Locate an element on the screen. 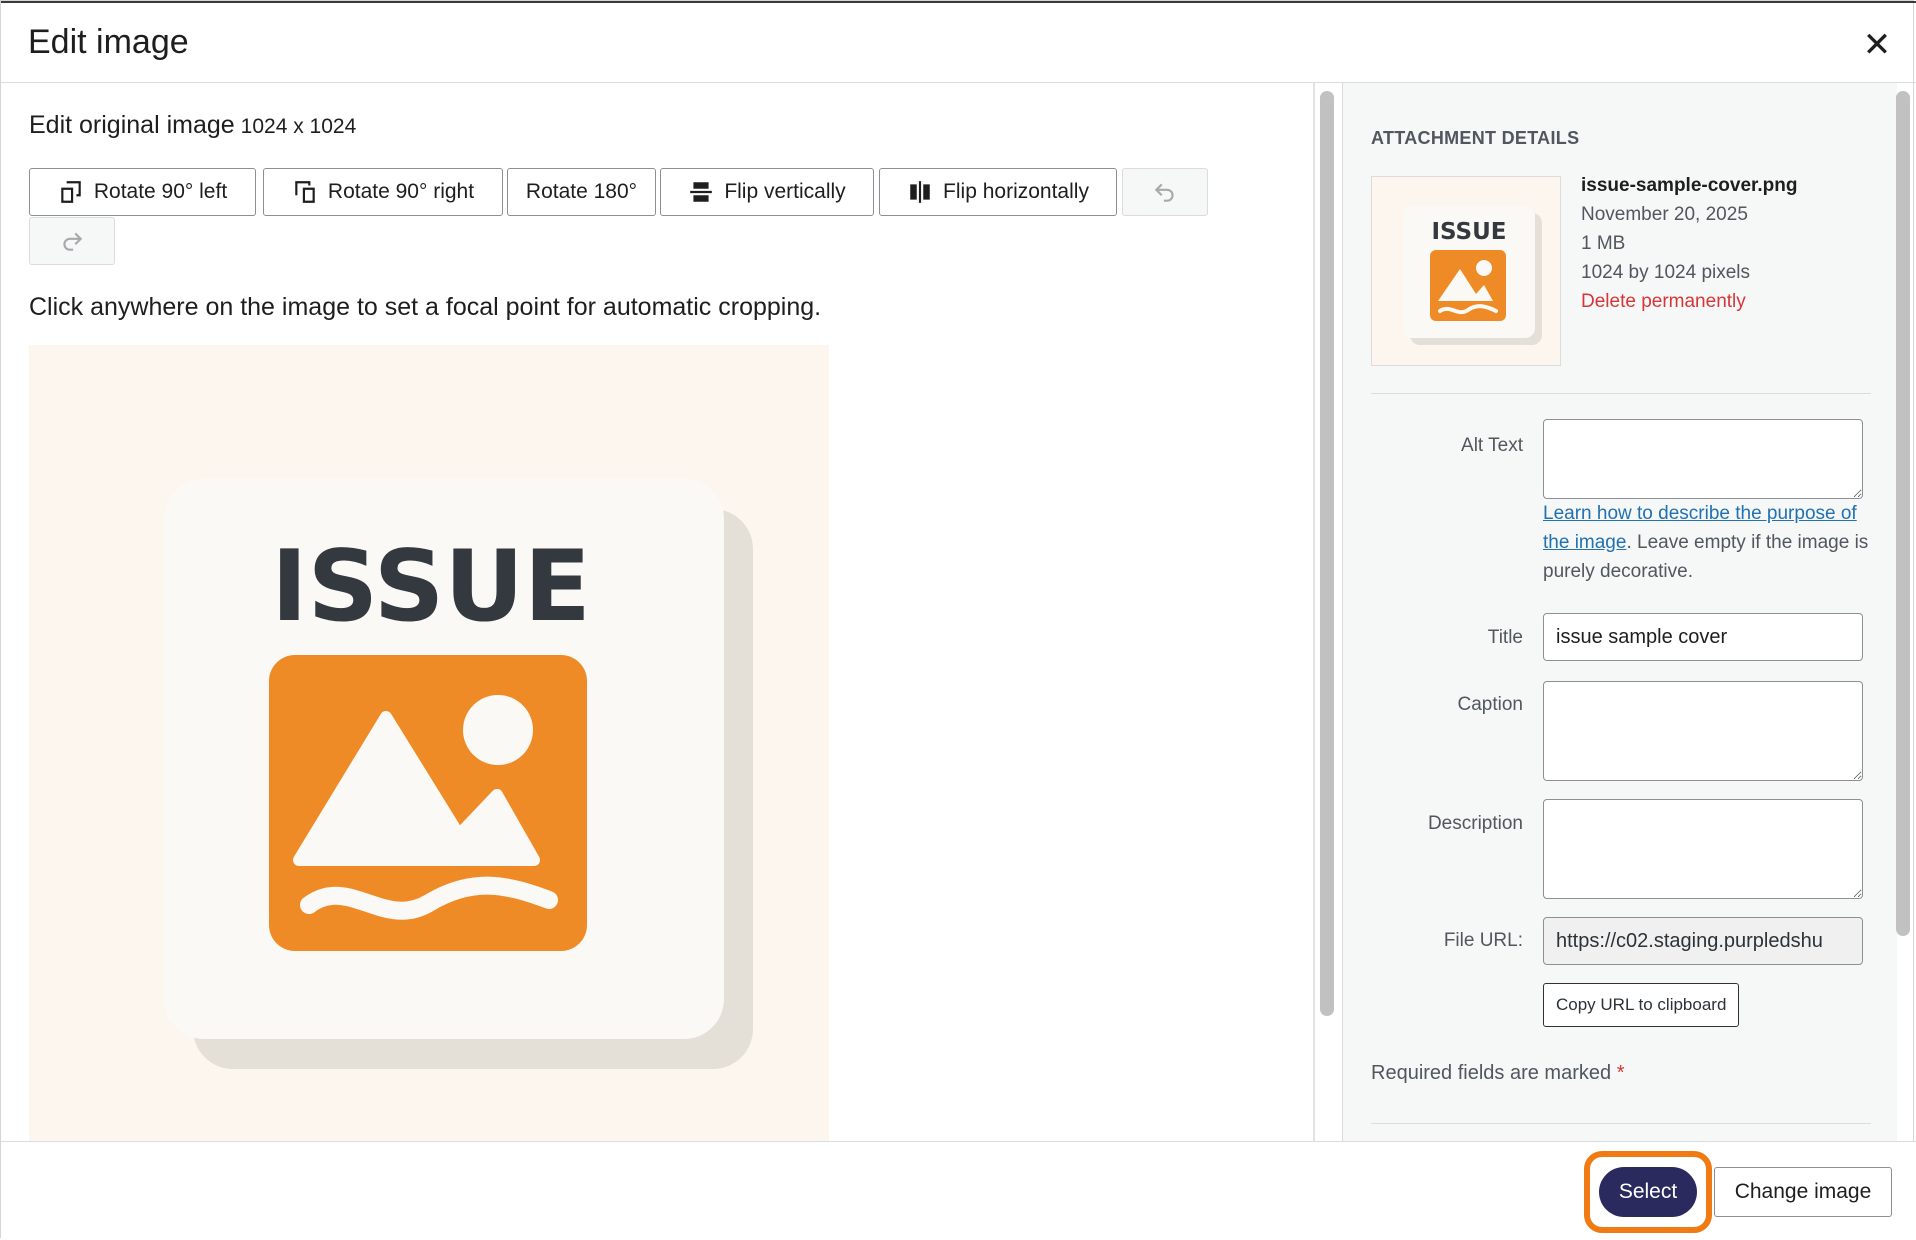 The width and height of the screenshot is (1916, 1240). image-dimensions: 1024 by 1024 pixels is located at coordinates (1666, 272).